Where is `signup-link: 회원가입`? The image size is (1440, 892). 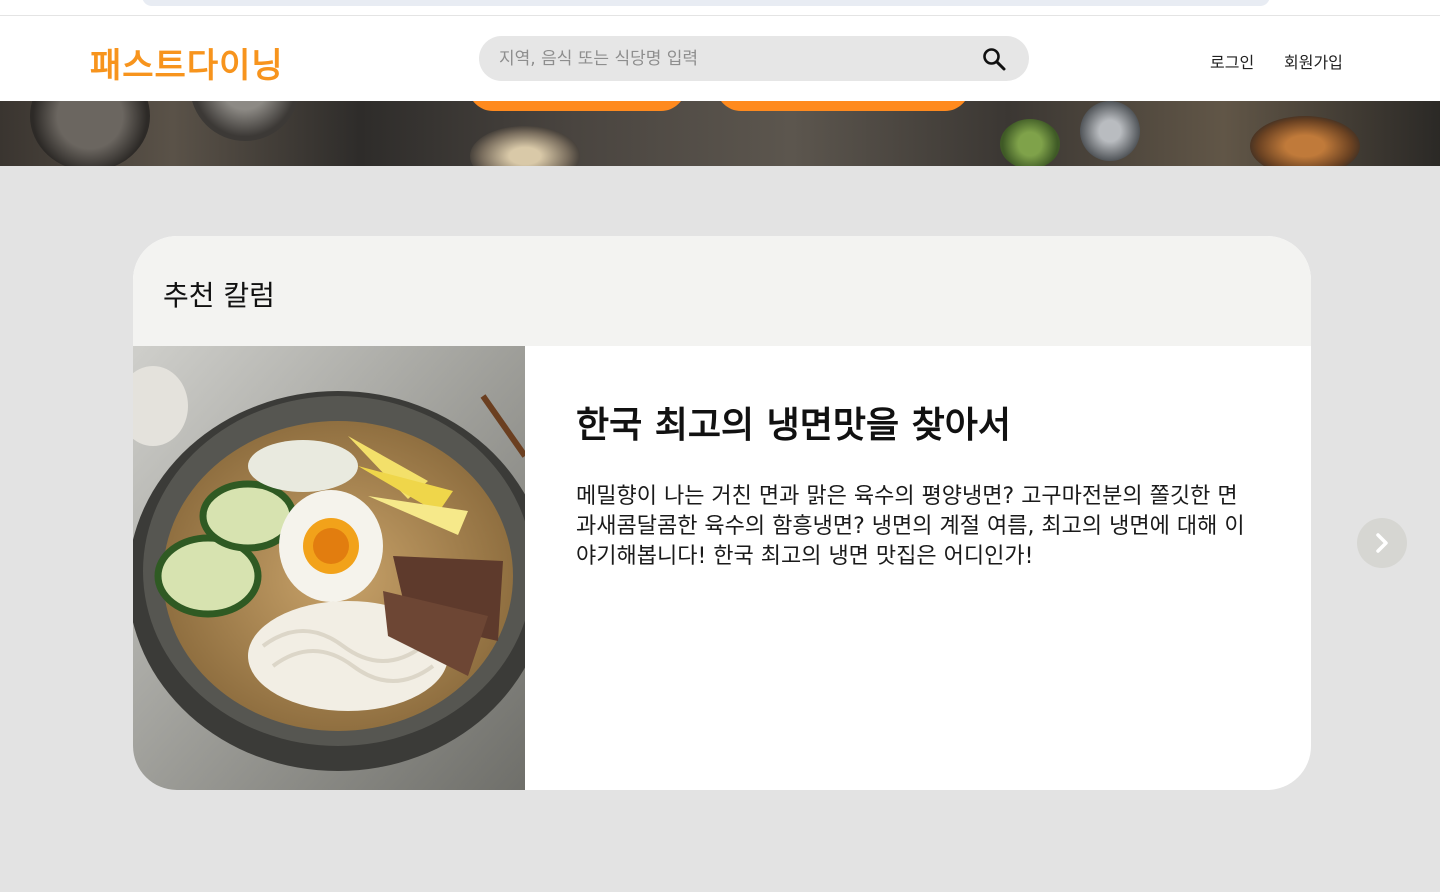 signup-link: 회원가입 is located at coordinates (1313, 61).